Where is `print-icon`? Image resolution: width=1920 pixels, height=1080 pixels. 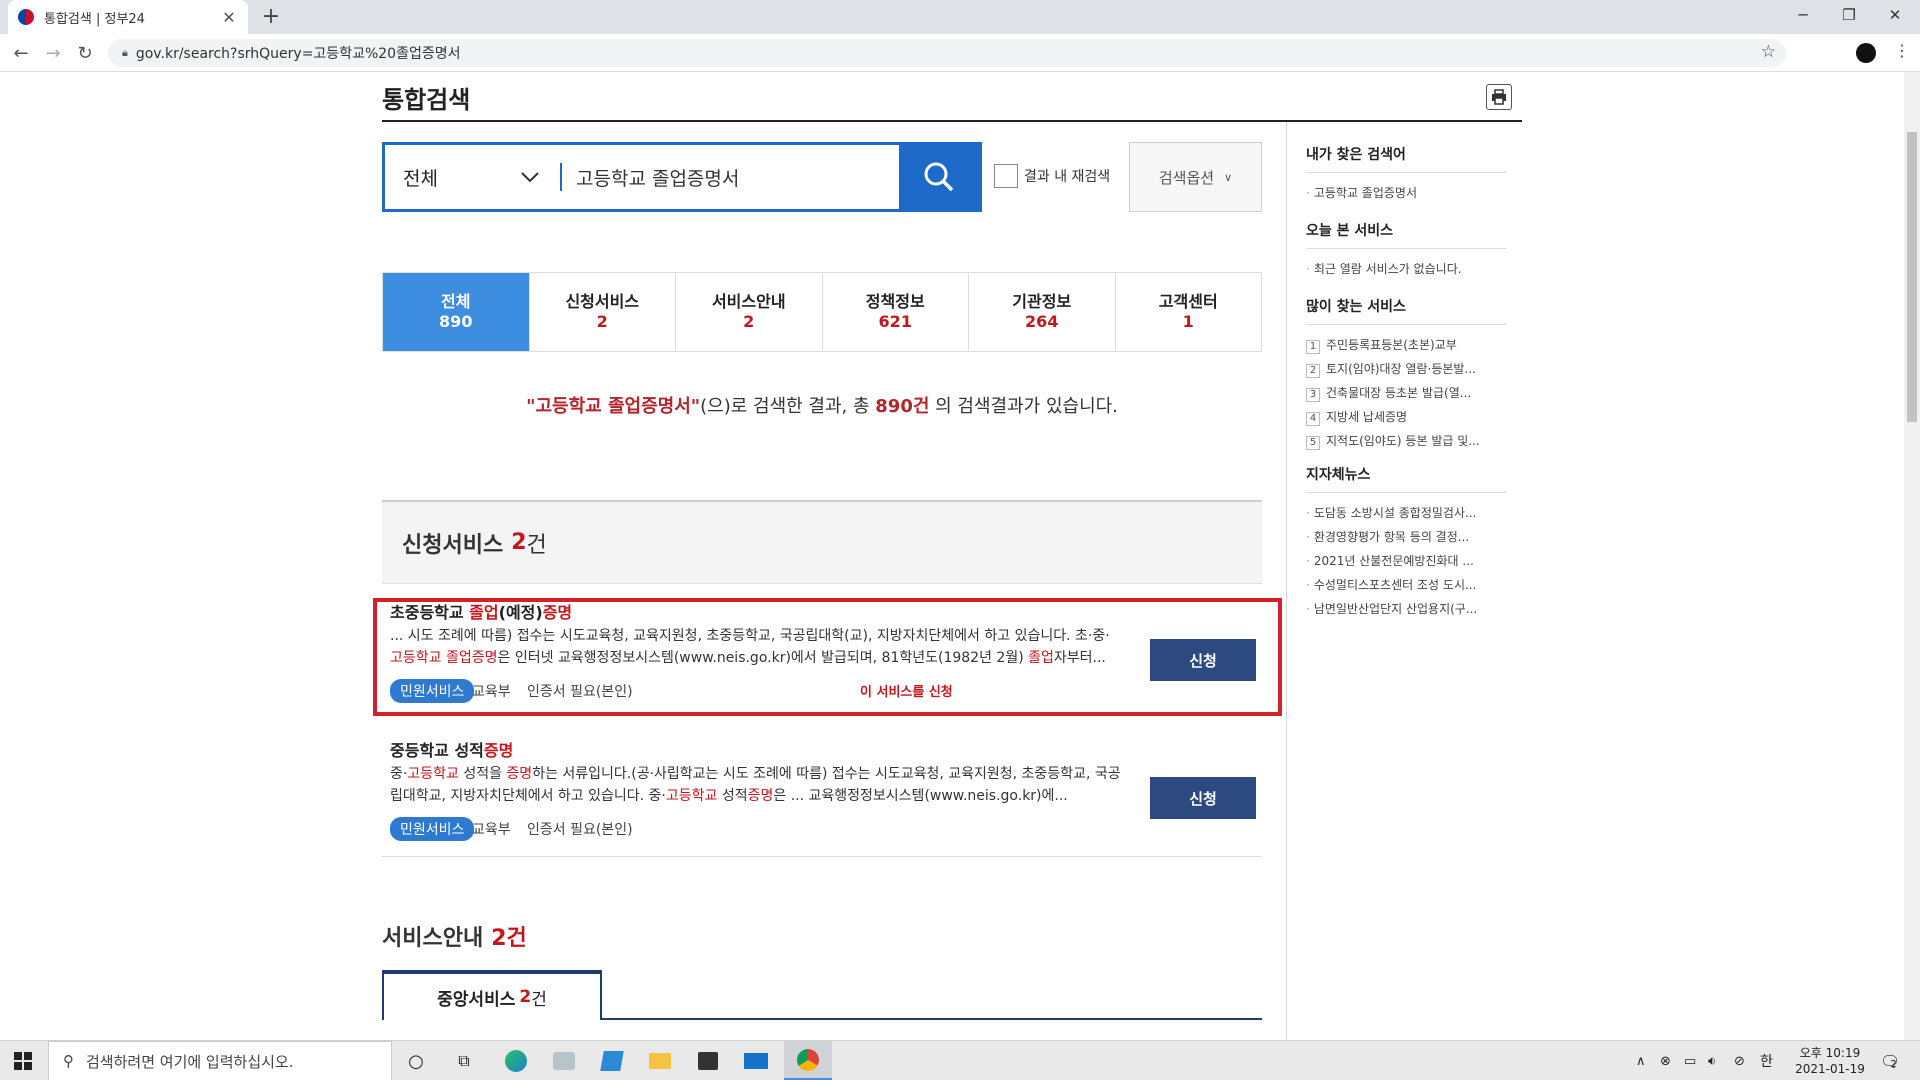
print-icon is located at coordinates (1499, 97).